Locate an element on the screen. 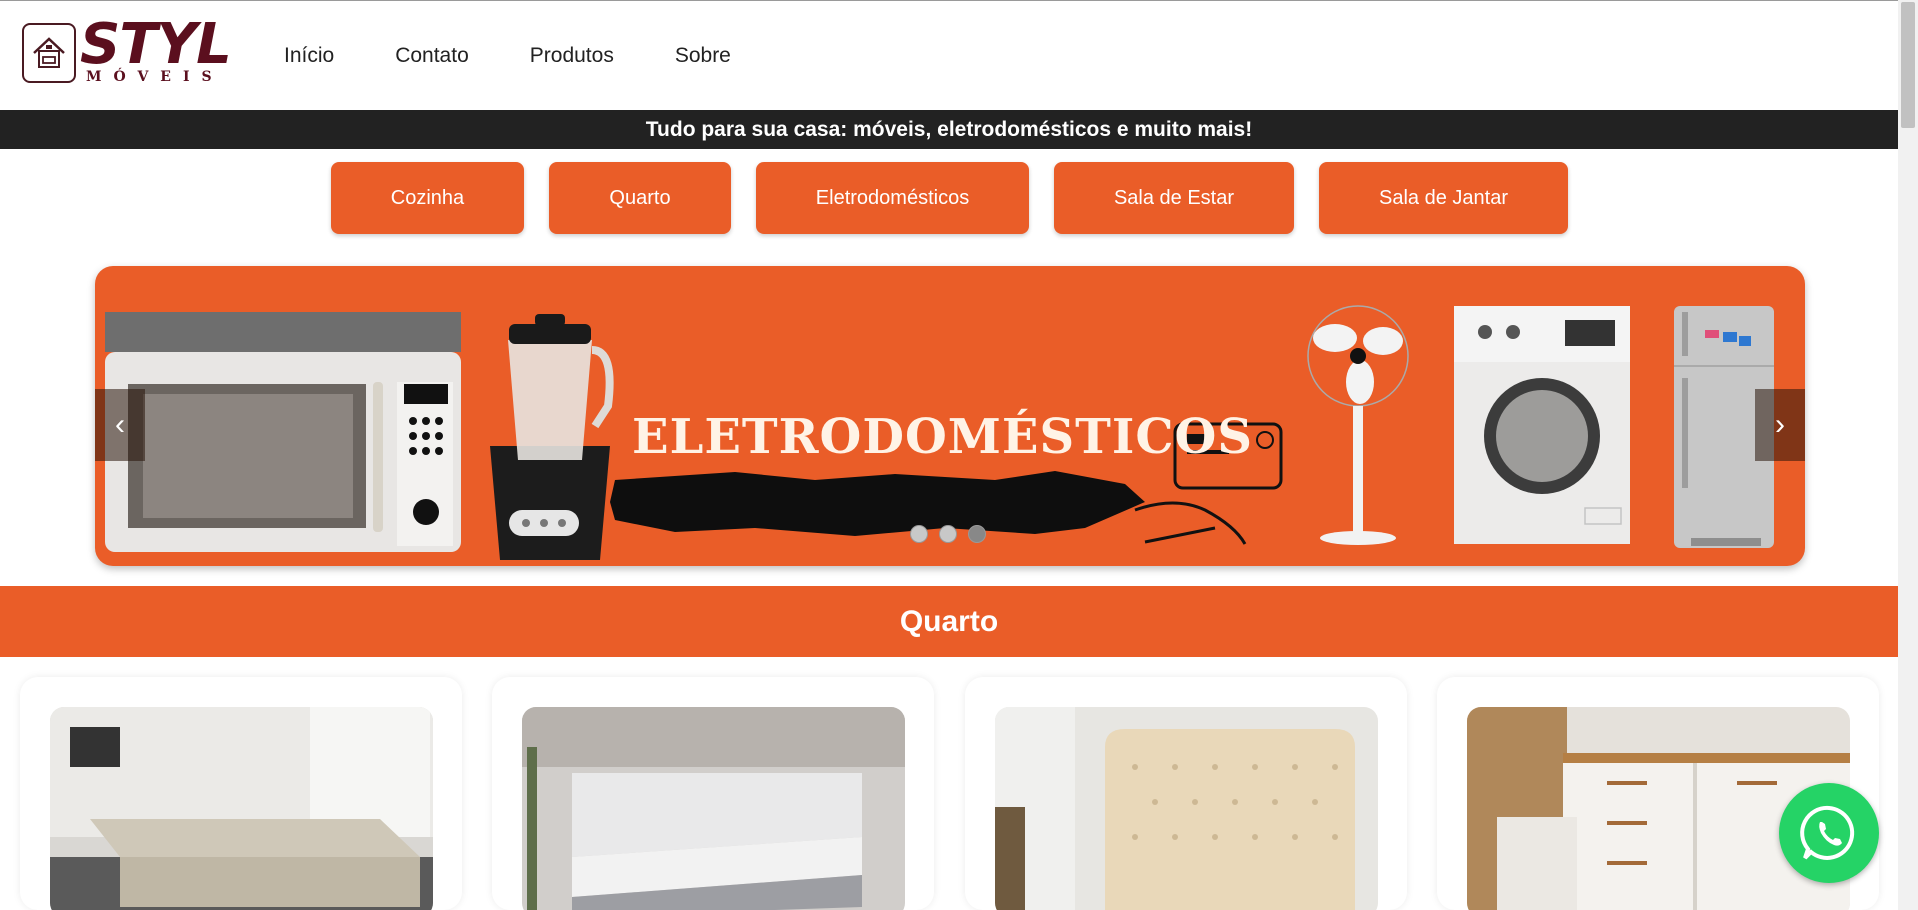 This screenshot has height=910, width=1918. nav-link-sobre: Sobre is located at coordinates (703, 56).